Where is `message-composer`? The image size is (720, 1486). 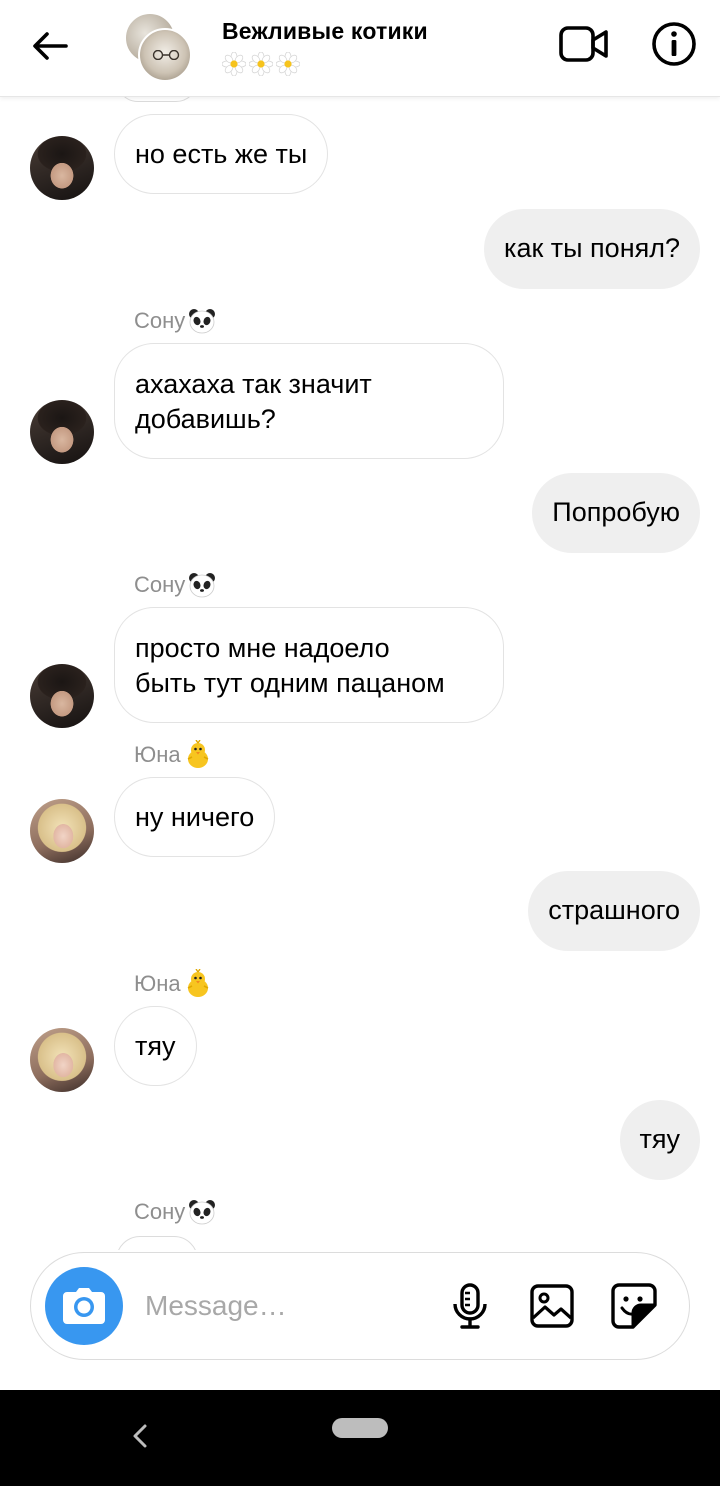
message-composer is located at coordinates (360, 1306).